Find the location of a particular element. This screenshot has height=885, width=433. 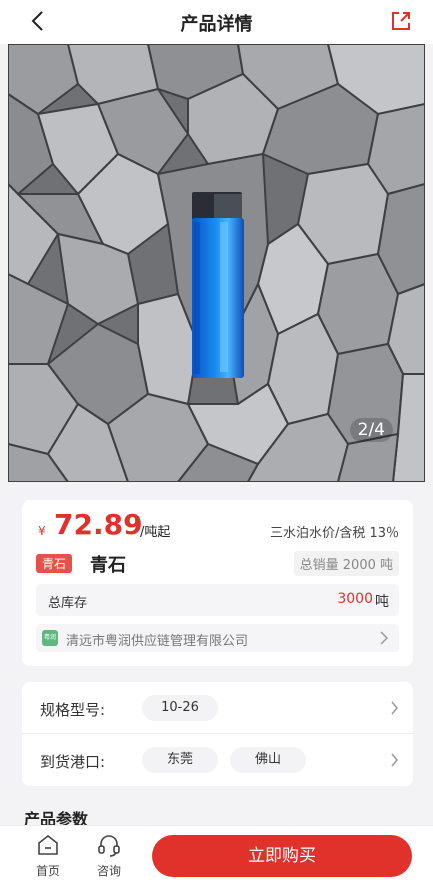

headset-icon is located at coordinates (109, 846).